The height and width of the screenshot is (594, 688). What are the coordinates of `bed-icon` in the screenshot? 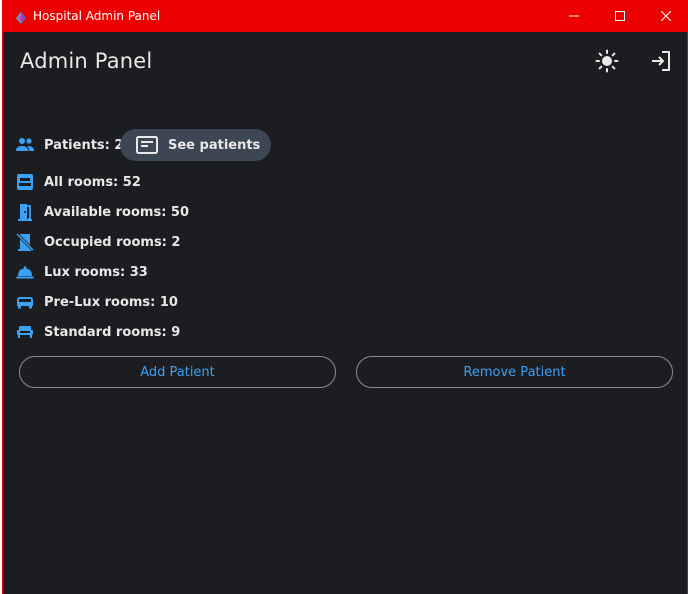 It's located at (25, 182).